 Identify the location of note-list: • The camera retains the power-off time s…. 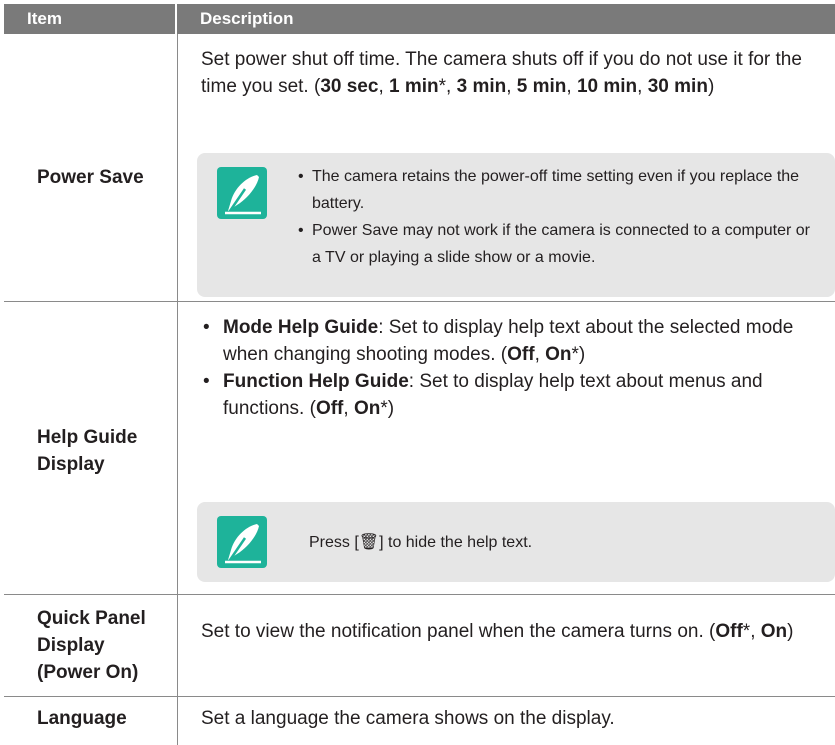
(560, 217).